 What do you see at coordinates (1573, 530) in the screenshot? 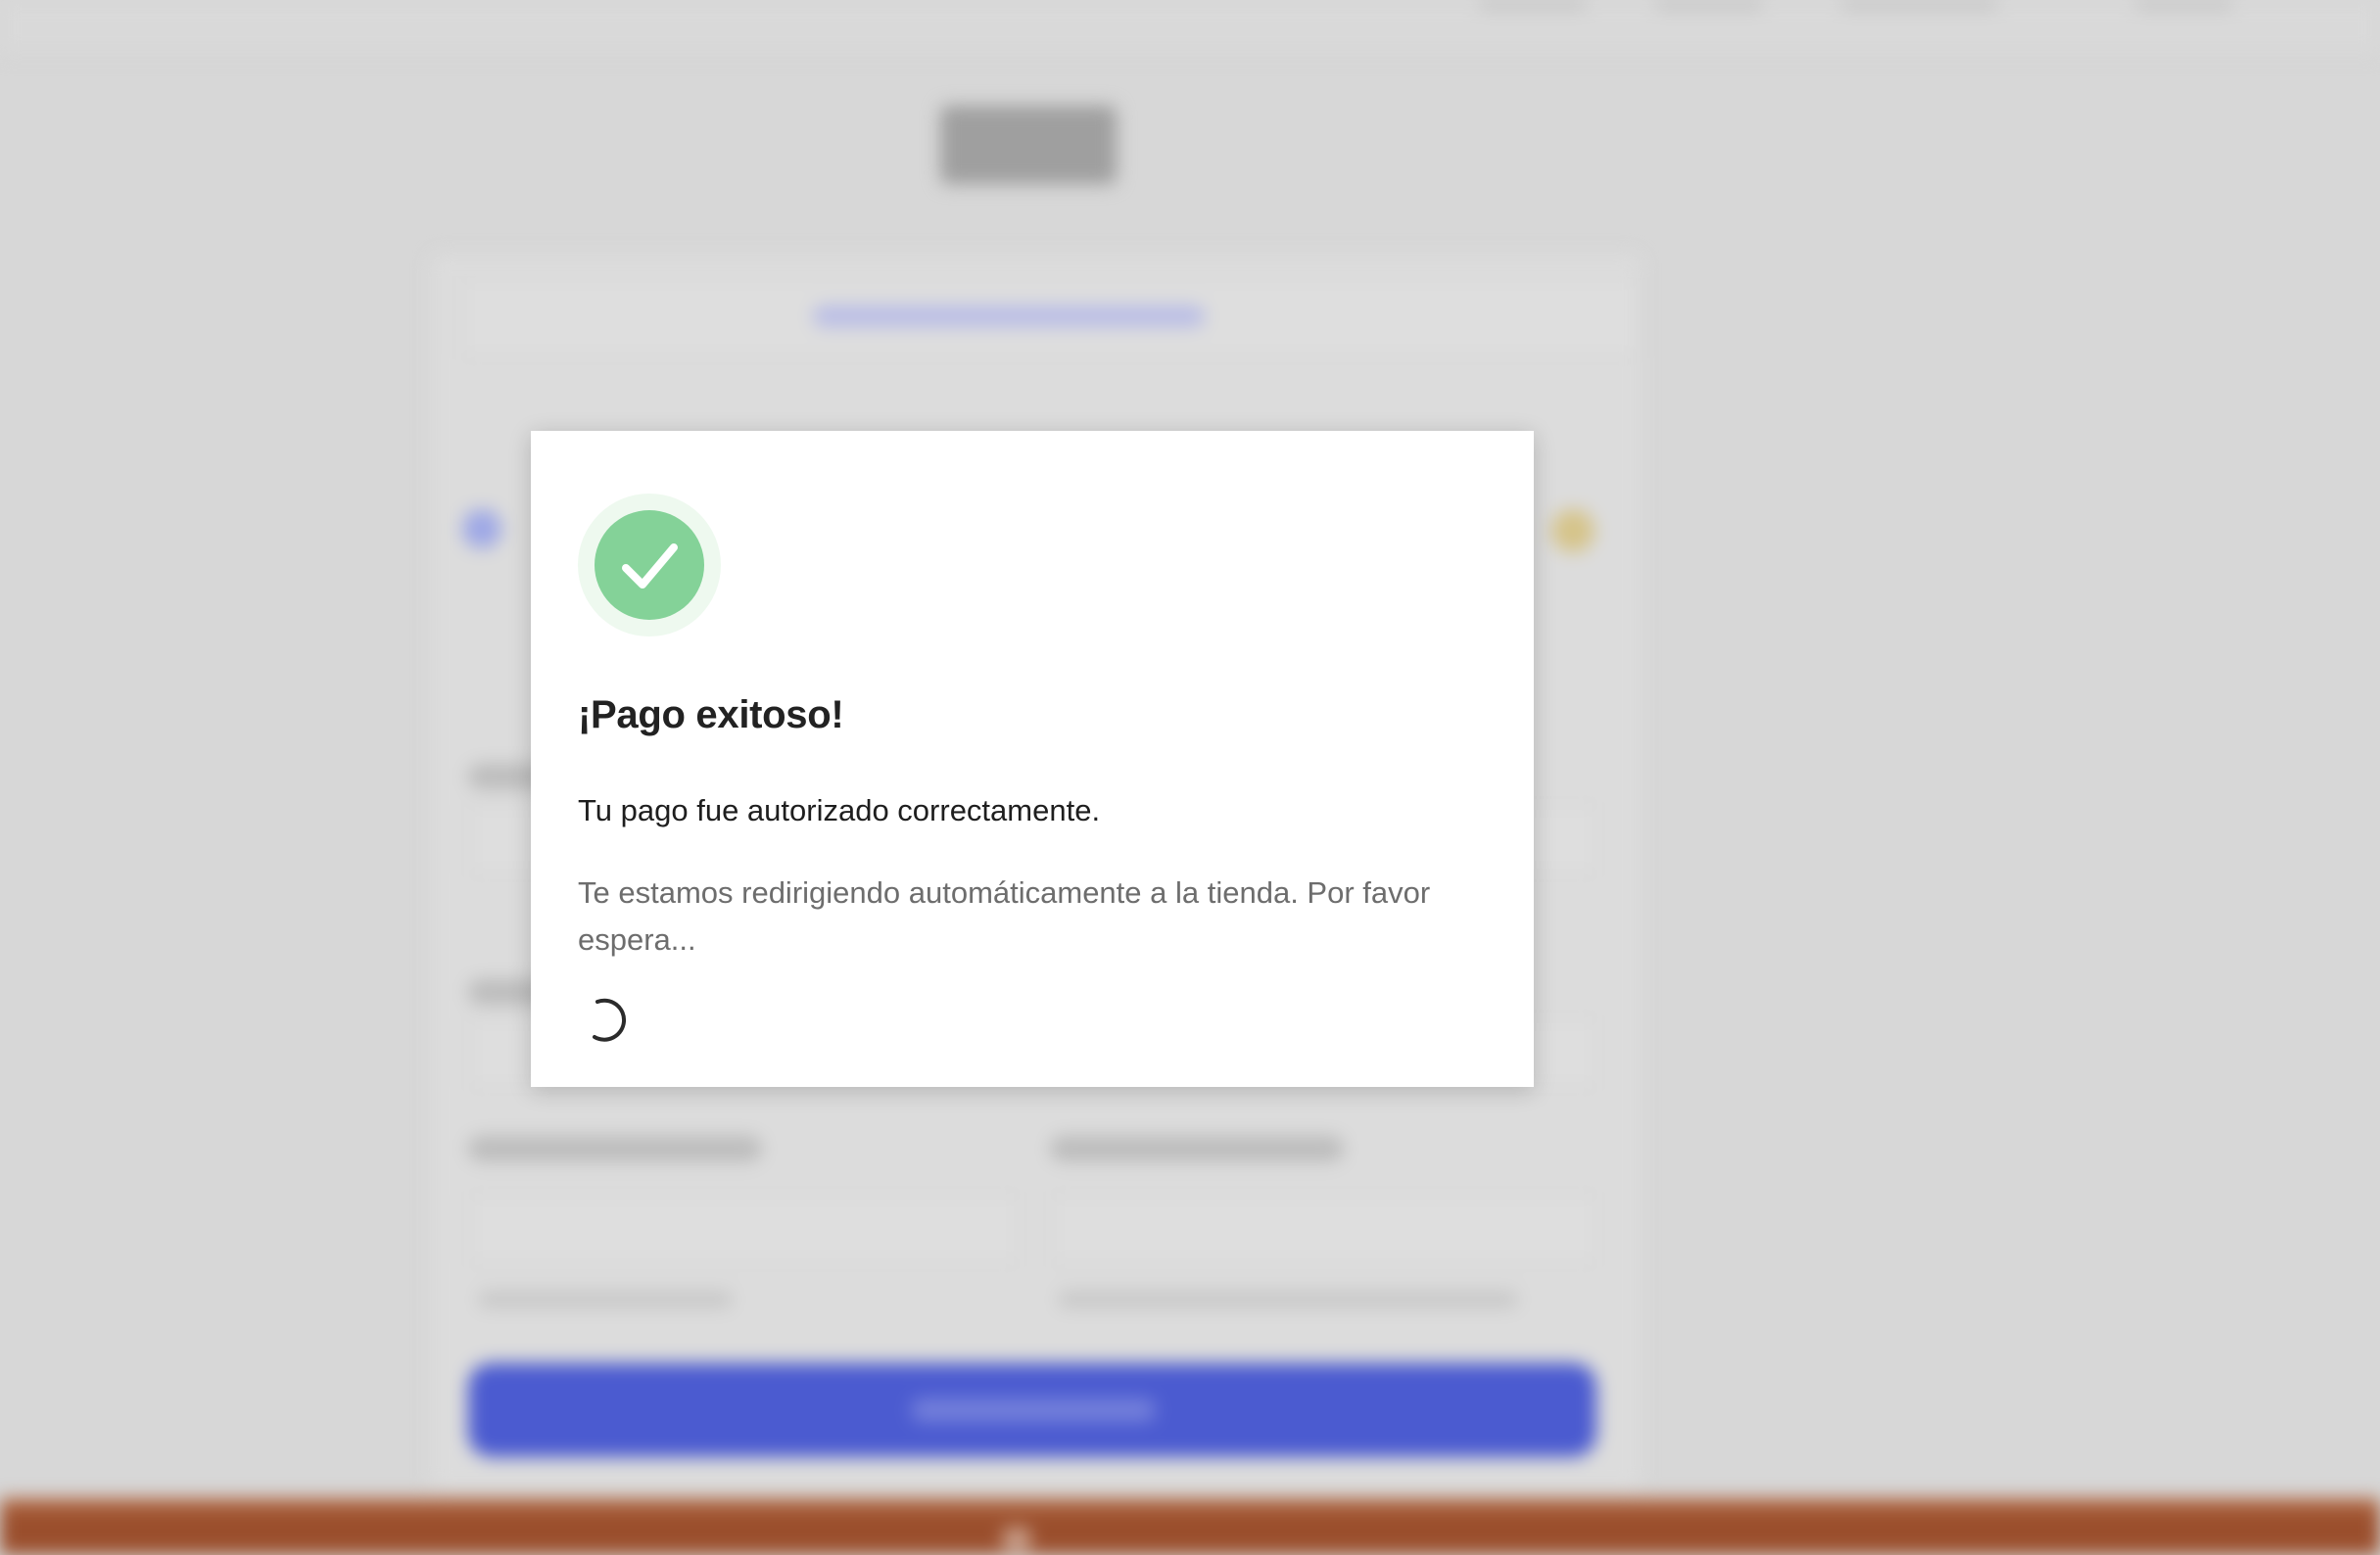
I see `background-card-brand-icon` at bounding box center [1573, 530].